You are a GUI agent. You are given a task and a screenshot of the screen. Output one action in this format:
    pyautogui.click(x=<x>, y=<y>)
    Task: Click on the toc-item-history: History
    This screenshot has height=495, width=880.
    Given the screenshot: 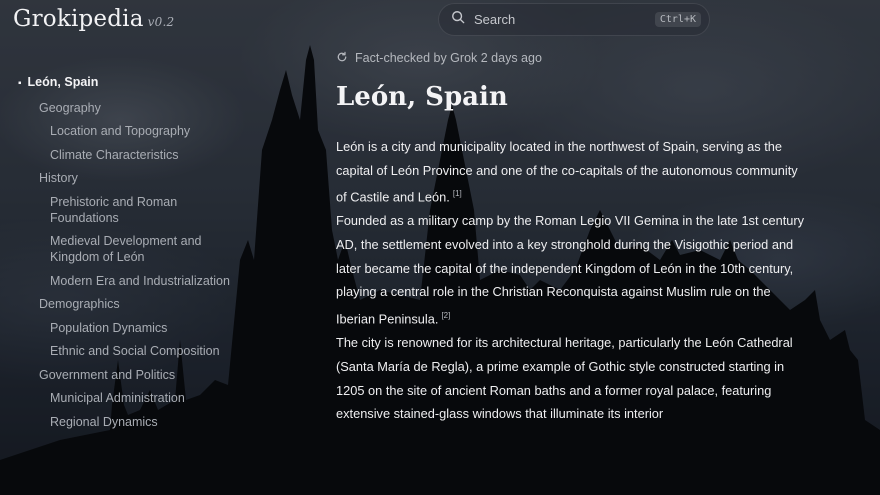 What is the action you would take?
    pyautogui.click(x=128, y=178)
    